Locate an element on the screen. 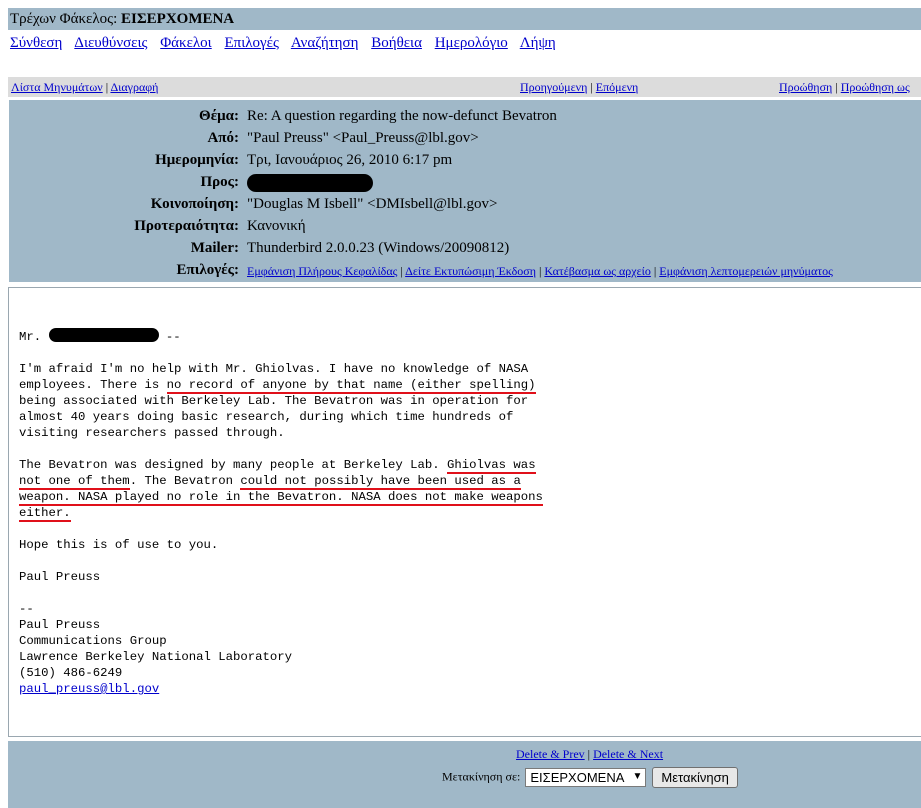 This screenshot has height=808, width=921. mailer-value: Thunderbird 2.0.0.23 (Windows/20090812) is located at coordinates (378, 248).